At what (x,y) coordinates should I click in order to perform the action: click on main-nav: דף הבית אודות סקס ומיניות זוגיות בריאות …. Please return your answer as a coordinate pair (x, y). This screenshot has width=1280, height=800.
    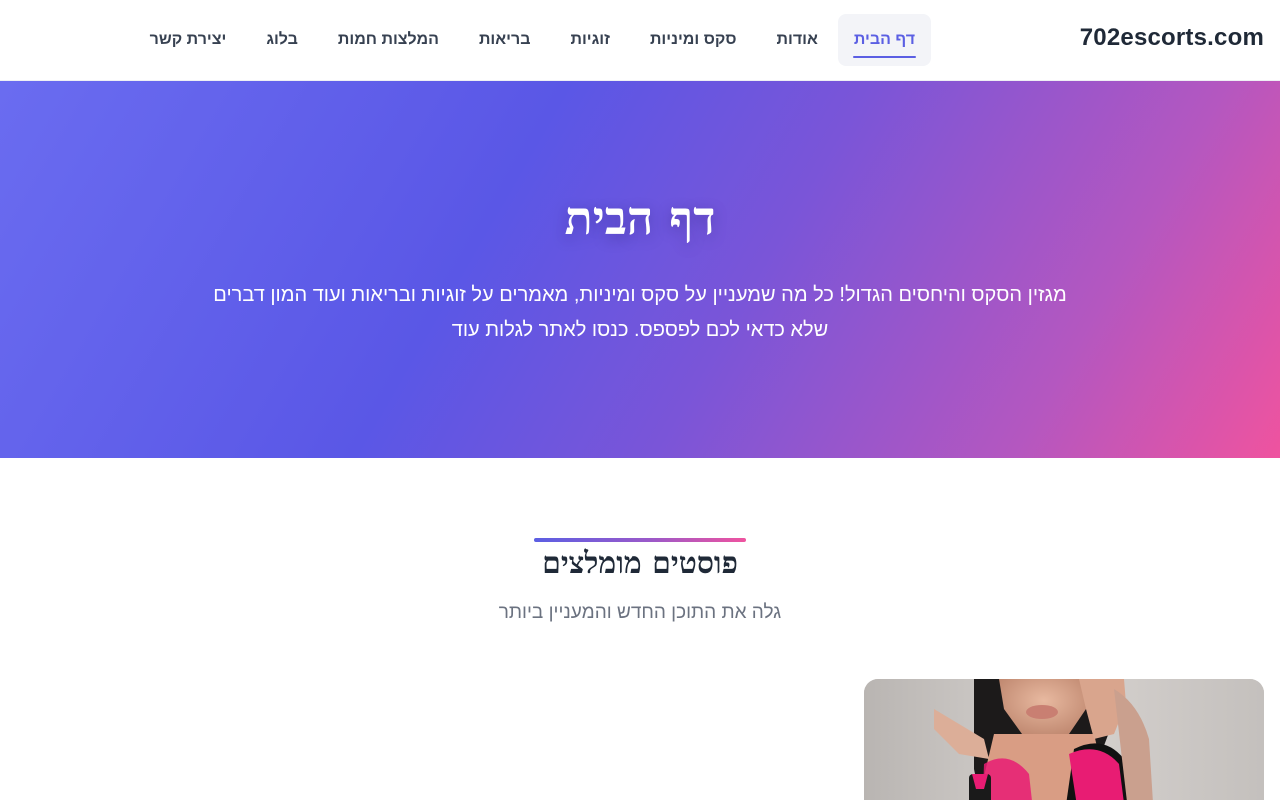
    Looking at the image, I should click on (530, 40).